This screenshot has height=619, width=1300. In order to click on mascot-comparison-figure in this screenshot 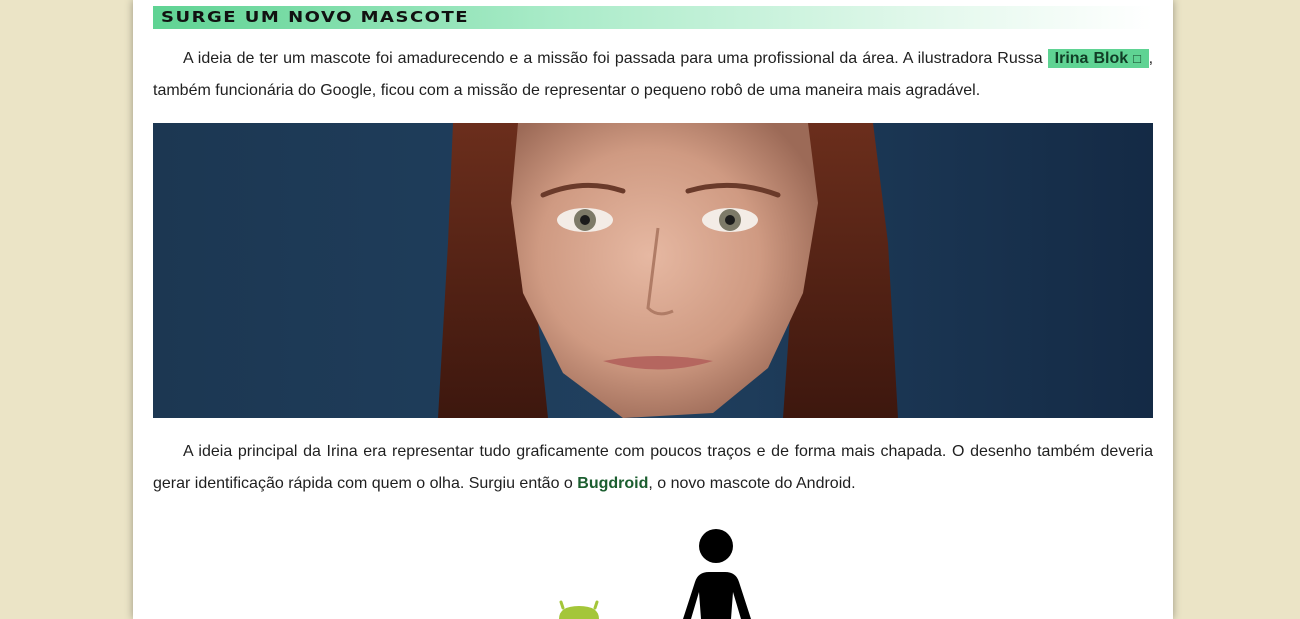, I will do `click(673, 569)`.